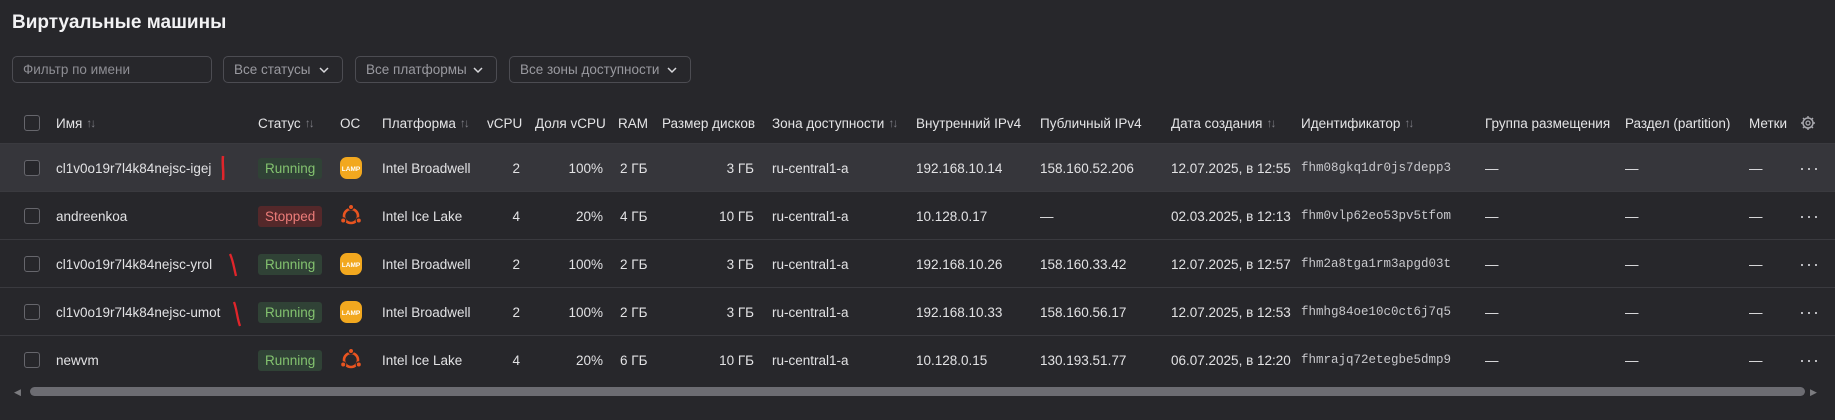 Image resolution: width=1835 pixels, height=420 pixels. What do you see at coordinates (91, 216) in the screenshot?
I see `vm-name-link: andreenkoa` at bounding box center [91, 216].